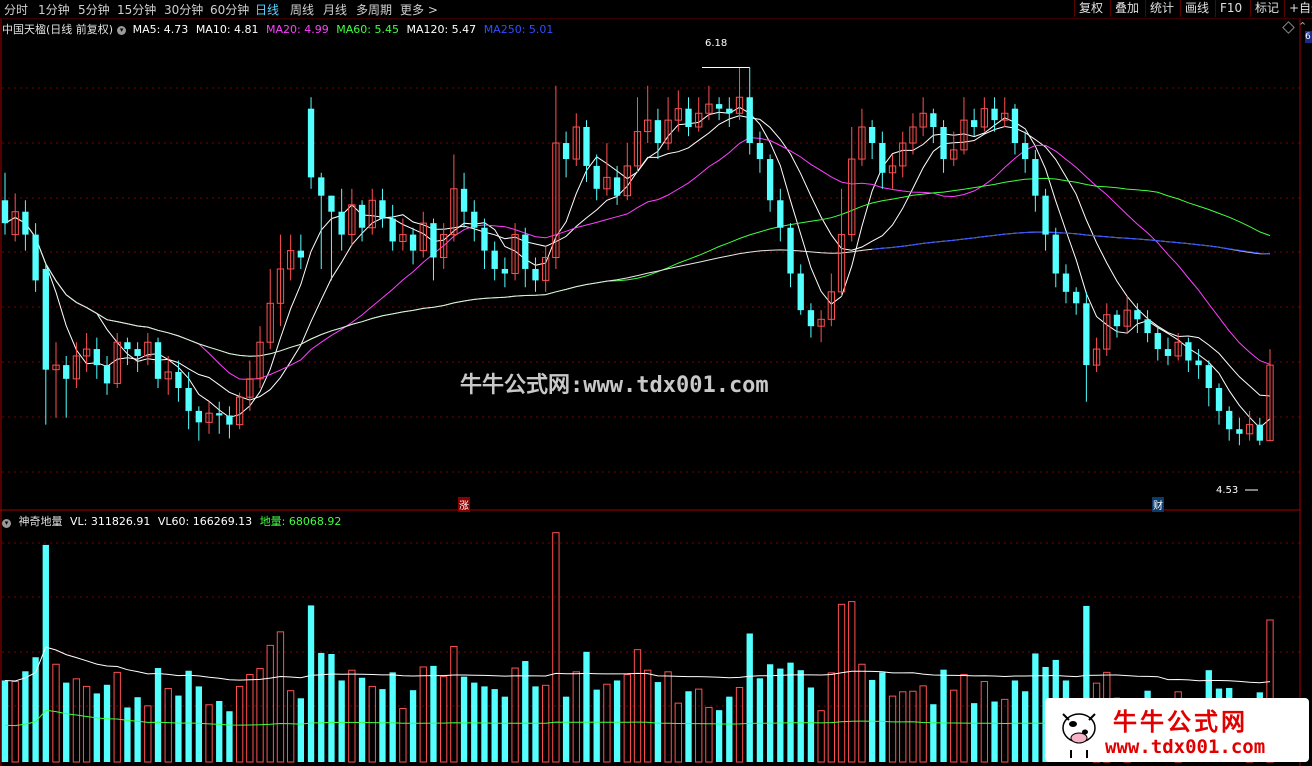  Describe the element at coordinates (41, 521) in the screenshot. I see `volume-indicator-title: 神奇地量` at that location.